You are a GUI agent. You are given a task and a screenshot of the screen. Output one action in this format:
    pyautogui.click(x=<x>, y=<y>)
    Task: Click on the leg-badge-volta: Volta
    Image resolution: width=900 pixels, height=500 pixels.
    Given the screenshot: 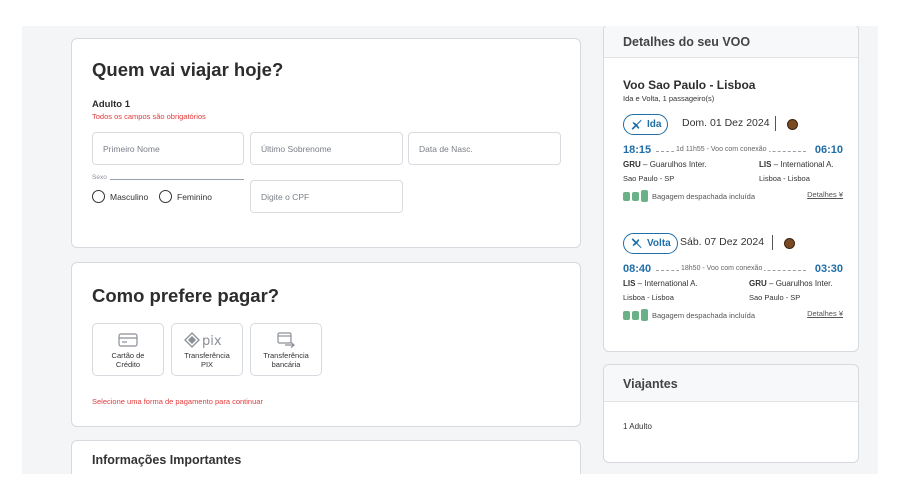 What is the action you would take?
    pyautogui.click(x=650, y=243)
    